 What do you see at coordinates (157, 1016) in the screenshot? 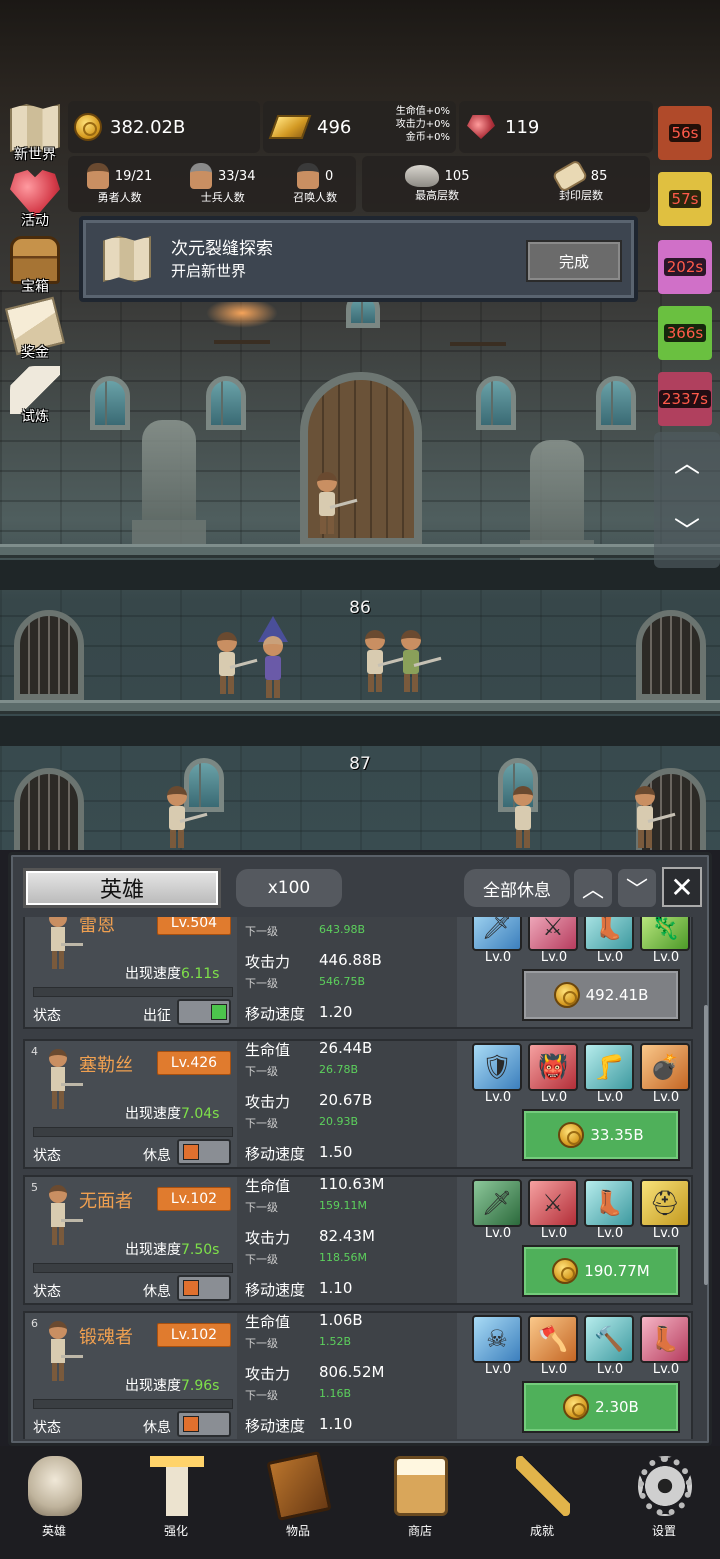
I see `mode-label: 出征` at bounding box center [157, 1016].